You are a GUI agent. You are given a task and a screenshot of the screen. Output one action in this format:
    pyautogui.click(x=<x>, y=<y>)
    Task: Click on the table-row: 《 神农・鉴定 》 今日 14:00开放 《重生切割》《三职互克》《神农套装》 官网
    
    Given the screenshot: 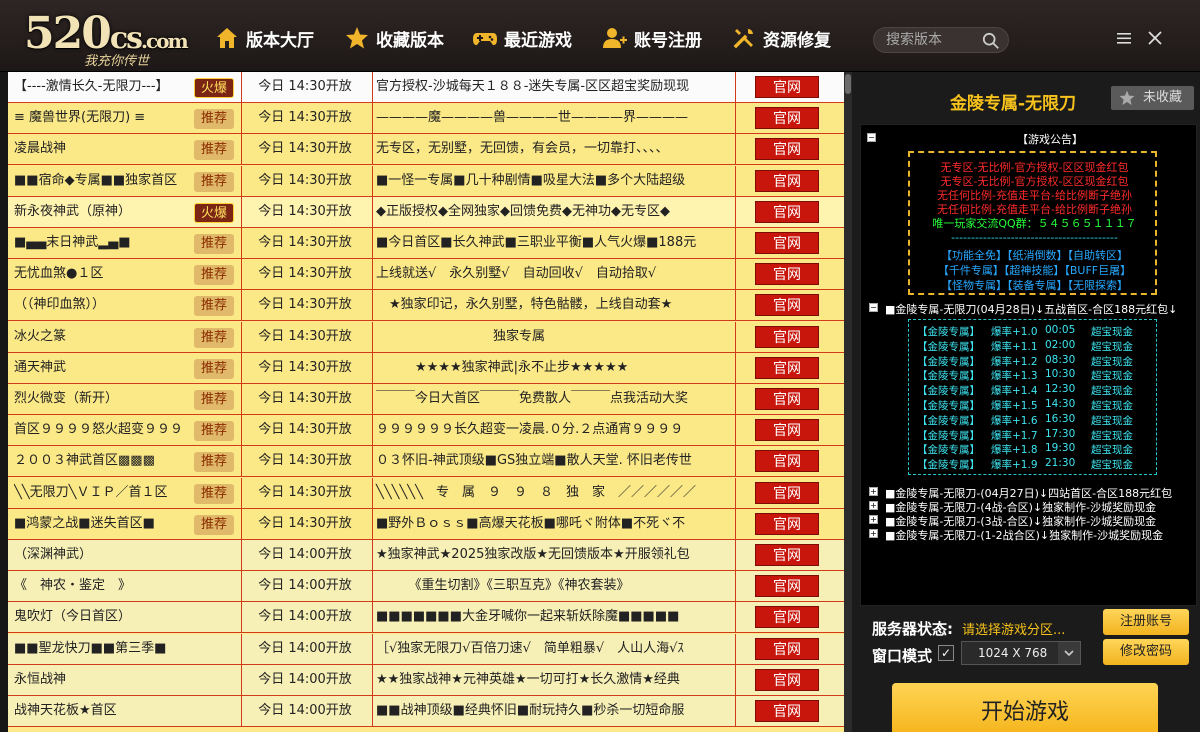 What is the action you would take?
    pyautogui.click(x=426, y=587)
    